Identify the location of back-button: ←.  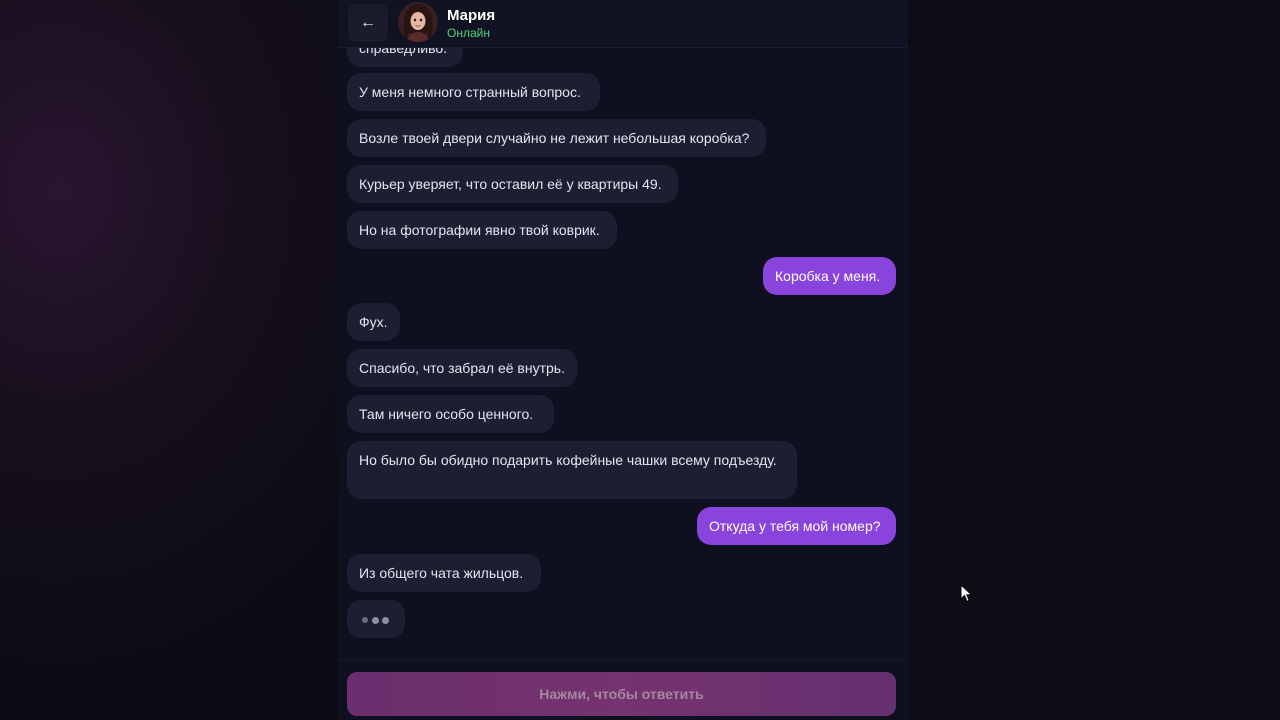
(368, 23).